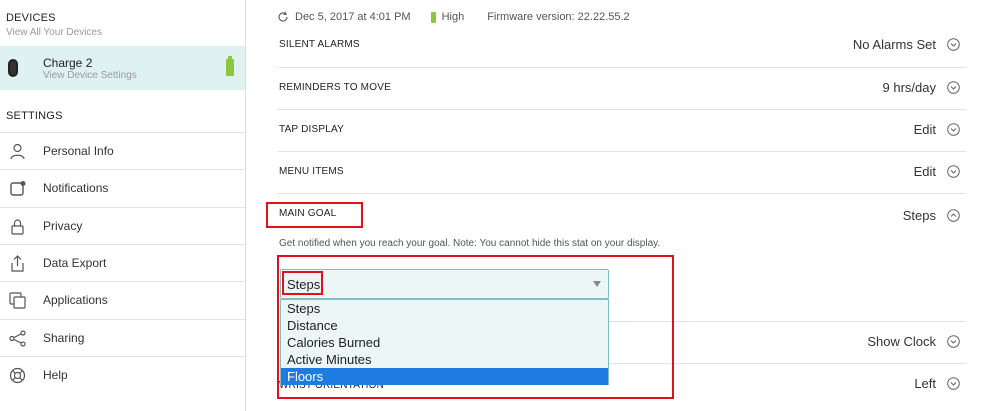  I want to click on main-goal-highlight, so click(314, 215).